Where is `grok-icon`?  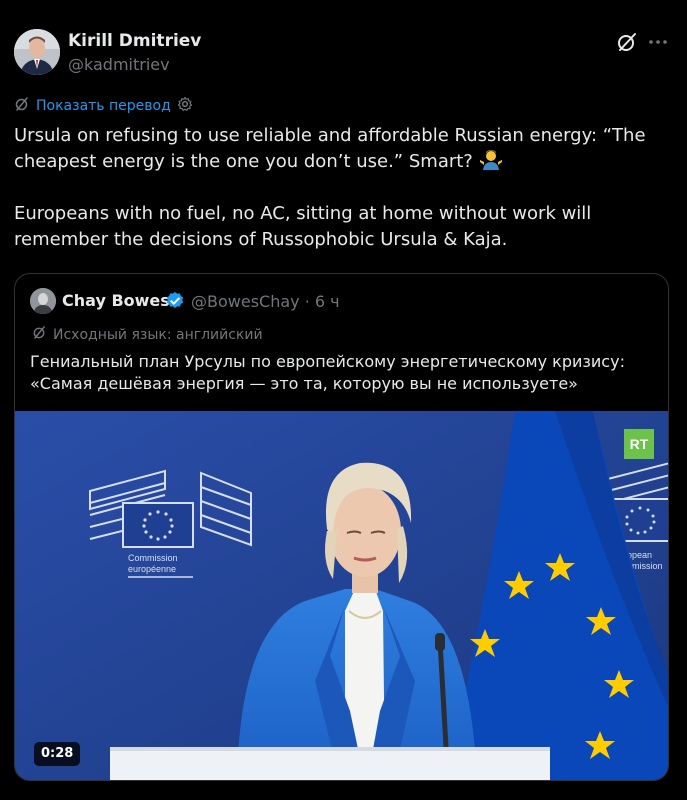 grok-icon is located at coordinates (627, 42).